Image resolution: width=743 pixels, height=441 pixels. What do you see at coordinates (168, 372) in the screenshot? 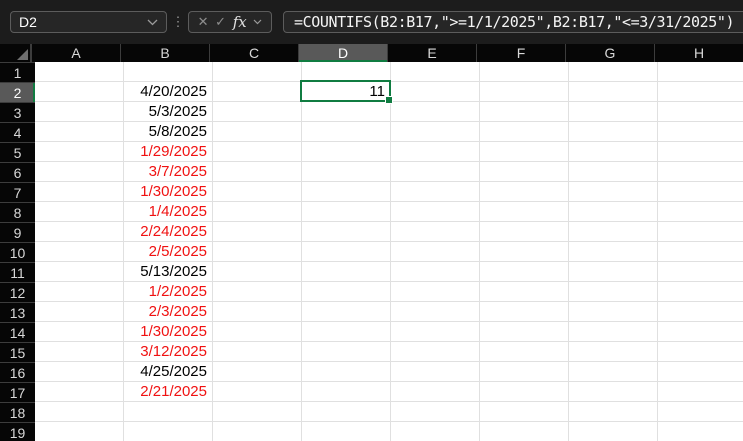
I see `cell-B16: 4/25/2025` at bounding box center [168, 372].